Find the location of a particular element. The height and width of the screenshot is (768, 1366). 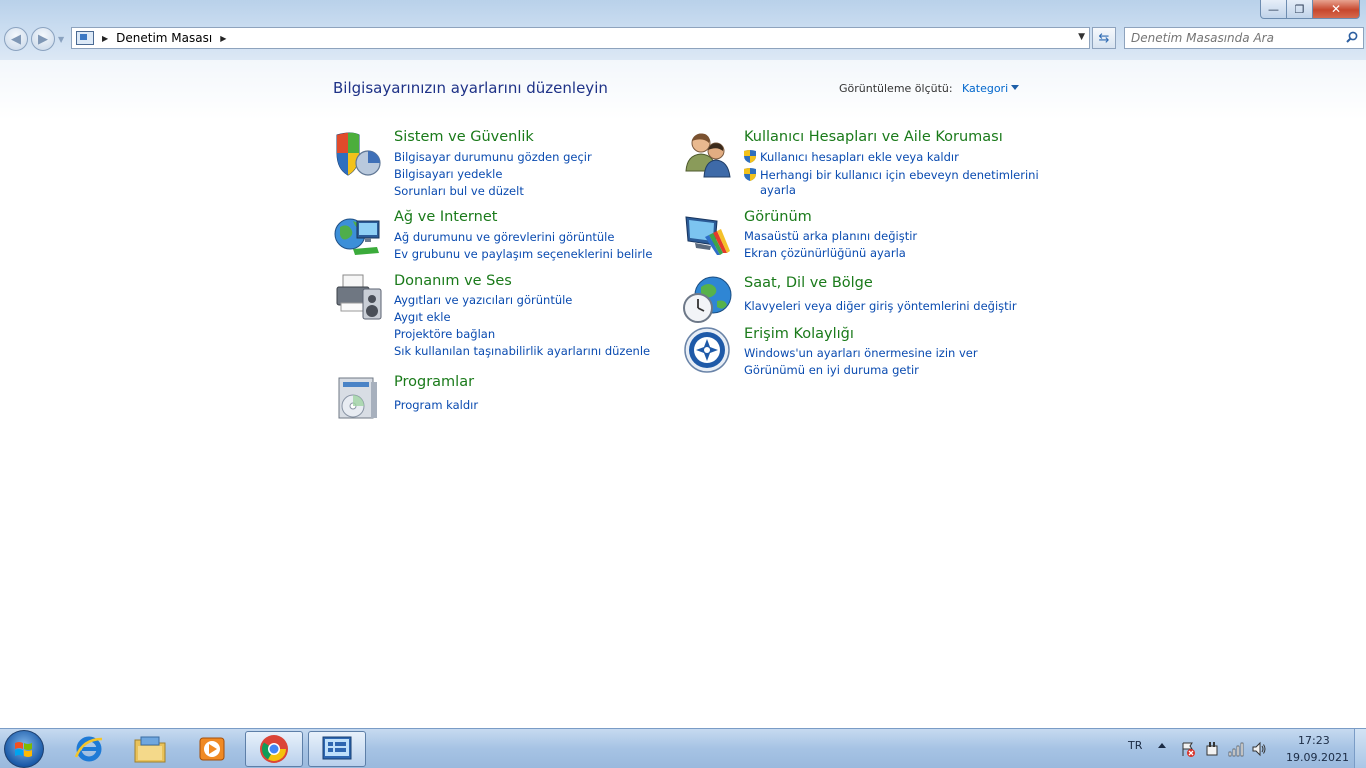

chrome-icon is located at coordinates (274, 749).